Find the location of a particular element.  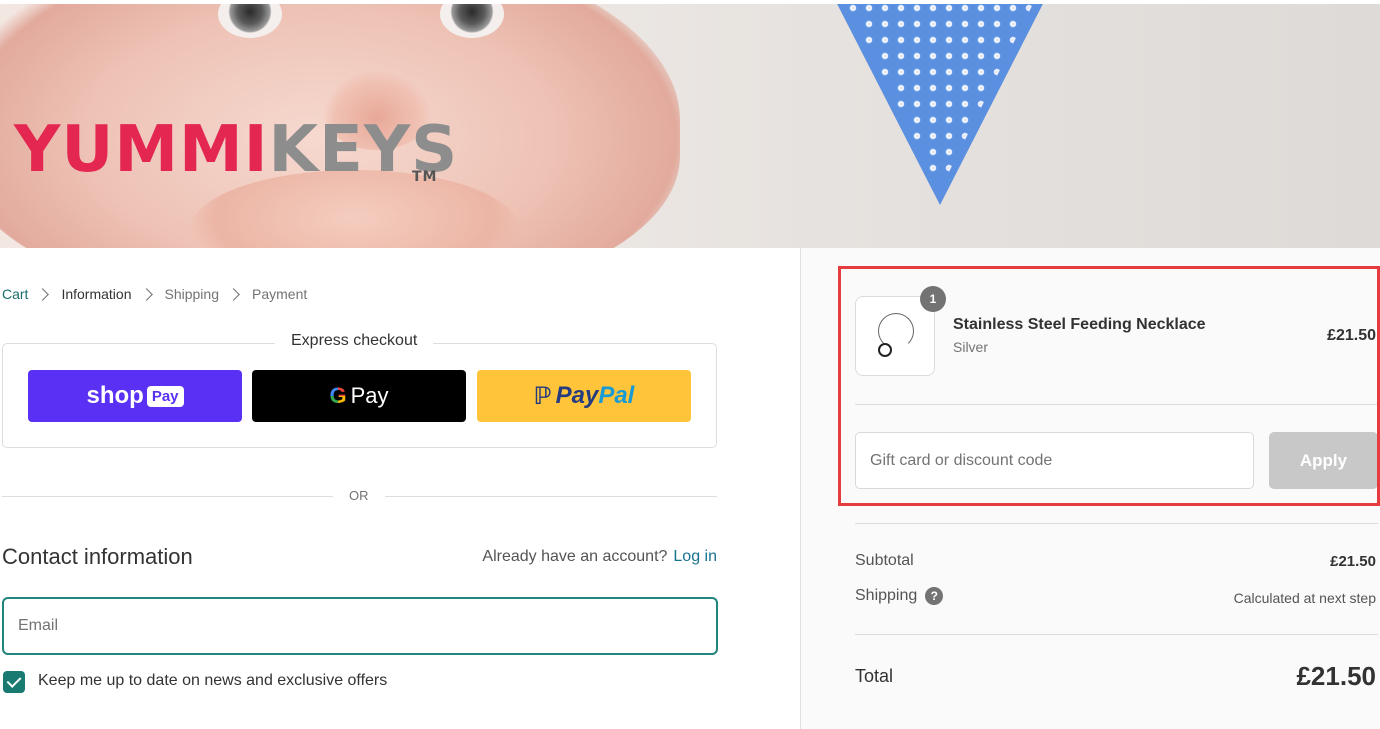

google-g-icon: G is located at coordinates (338, 395).